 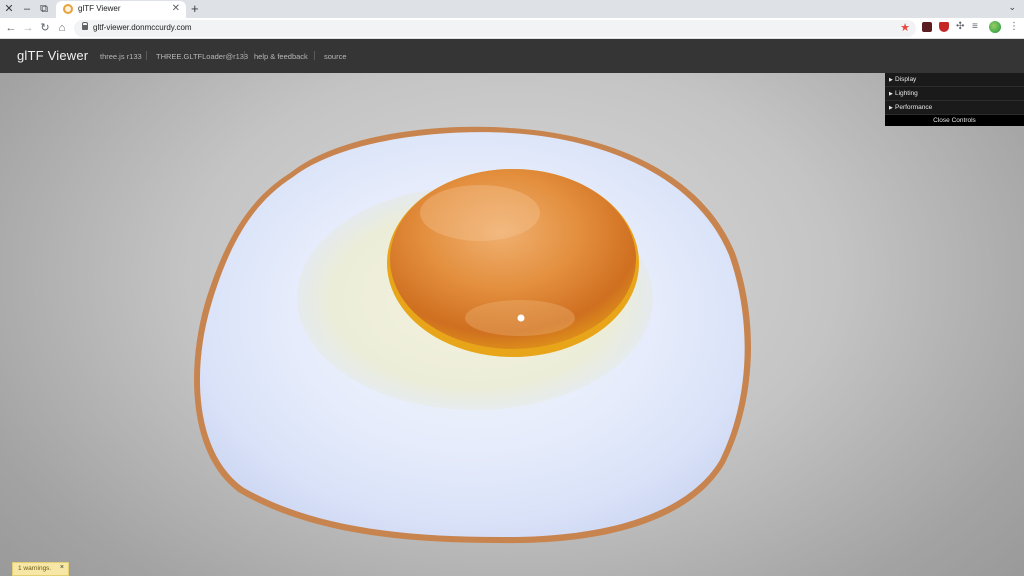 What do you see at coordinates (906, 79) in the screenshot?
I see `folder-label: Display` at bounding box center [906, 79].